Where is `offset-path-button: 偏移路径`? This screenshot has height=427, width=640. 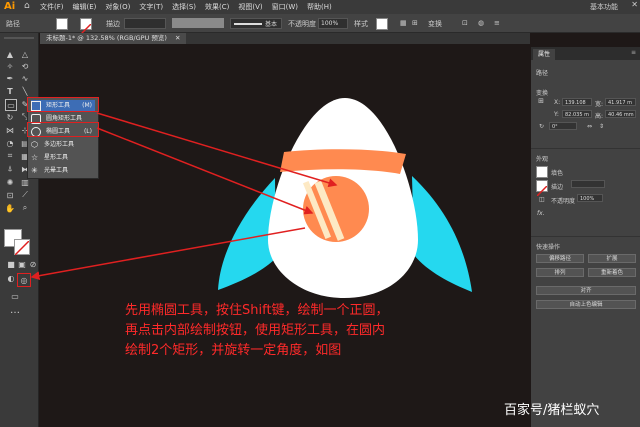
offset-path-button: 偏移路径 is located at coordinates (560, 258).